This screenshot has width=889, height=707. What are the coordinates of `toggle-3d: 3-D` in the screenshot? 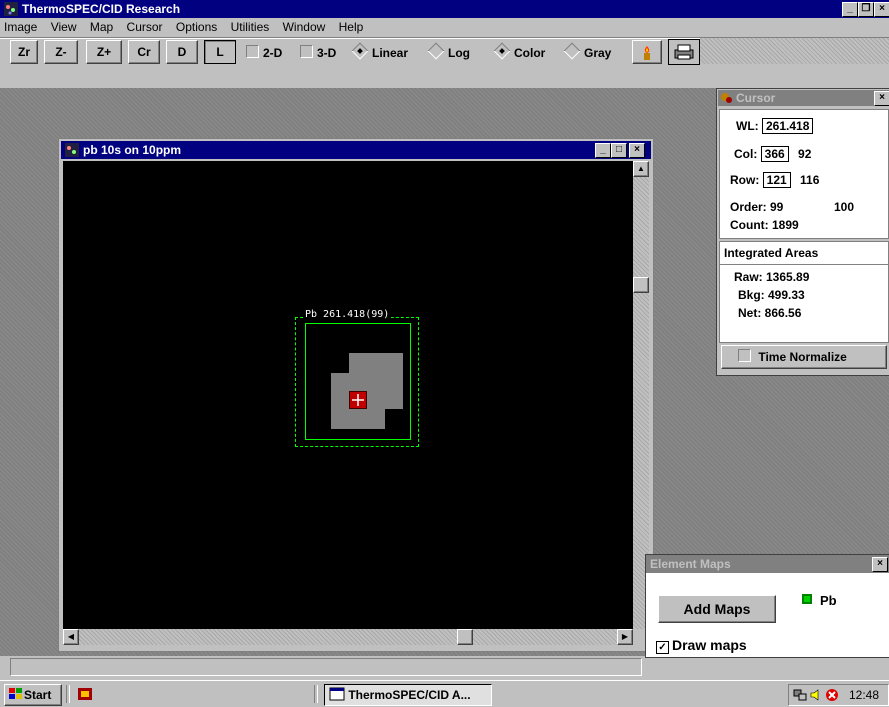 It's located at (318, 52).